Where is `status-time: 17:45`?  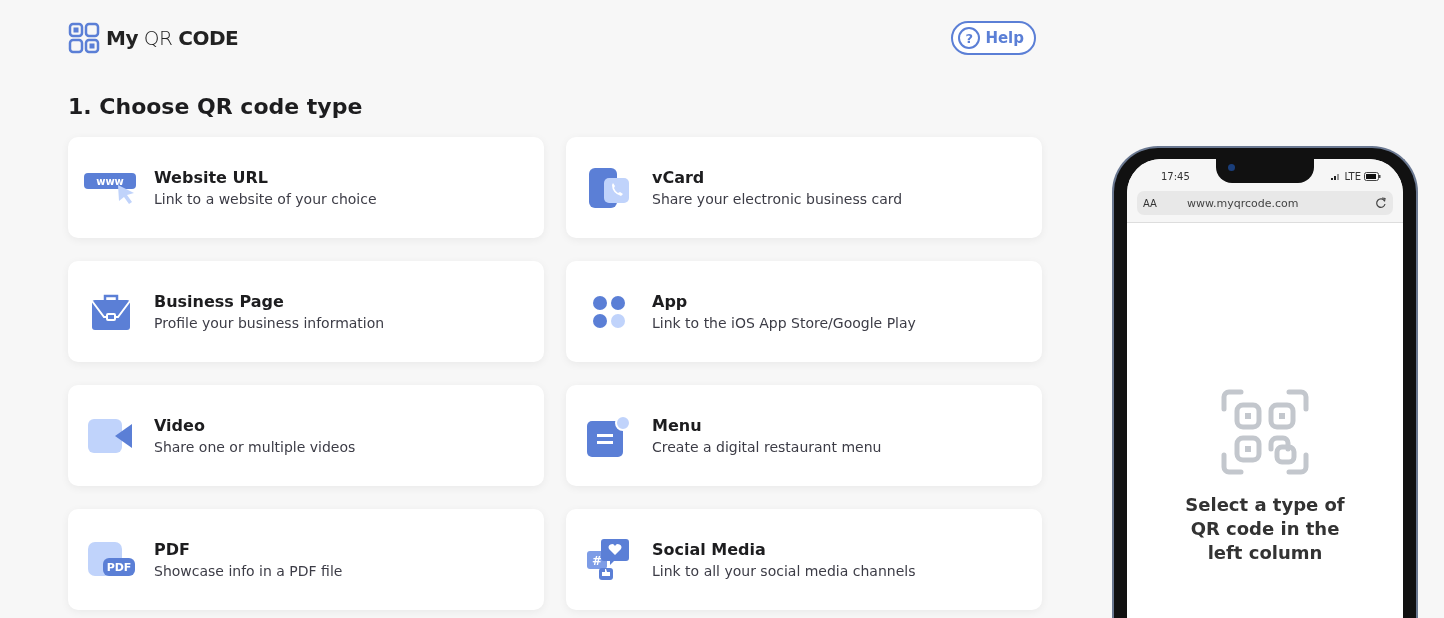 status-time: 17:45 is located at coordinates (1175, 176).